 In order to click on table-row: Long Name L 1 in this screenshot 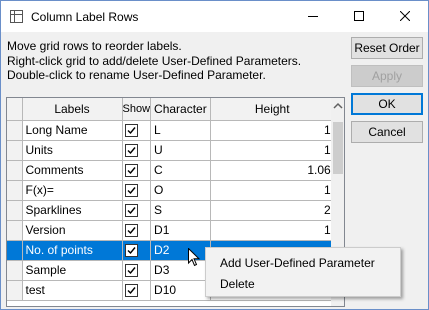, I will do `click(171, 130)`.